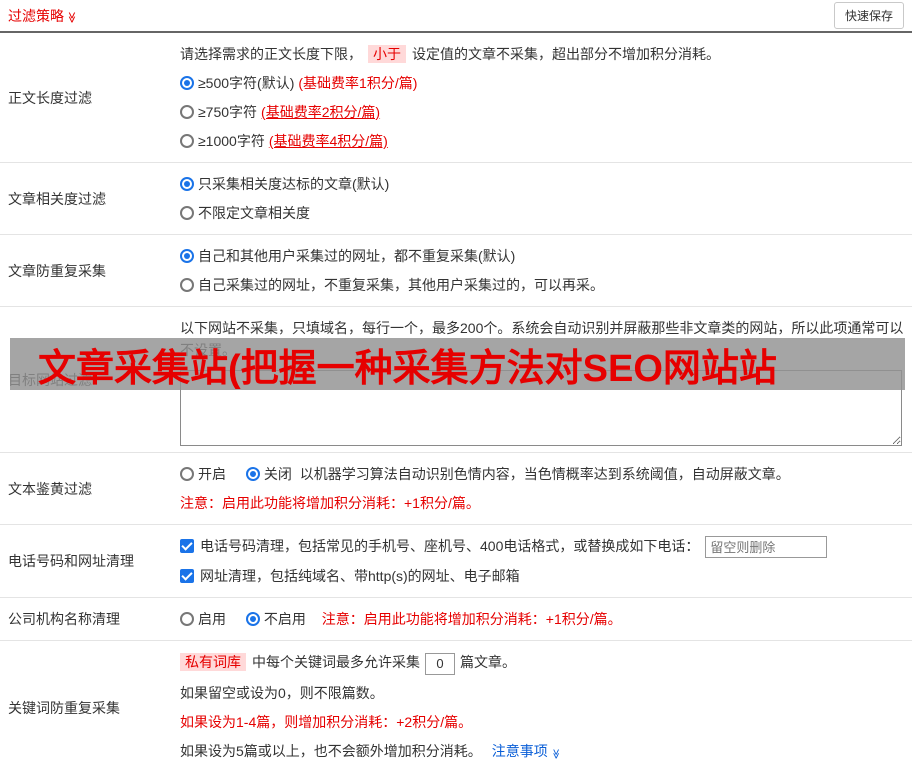  I want to click on keyword-limit-input, so click(440, 663).